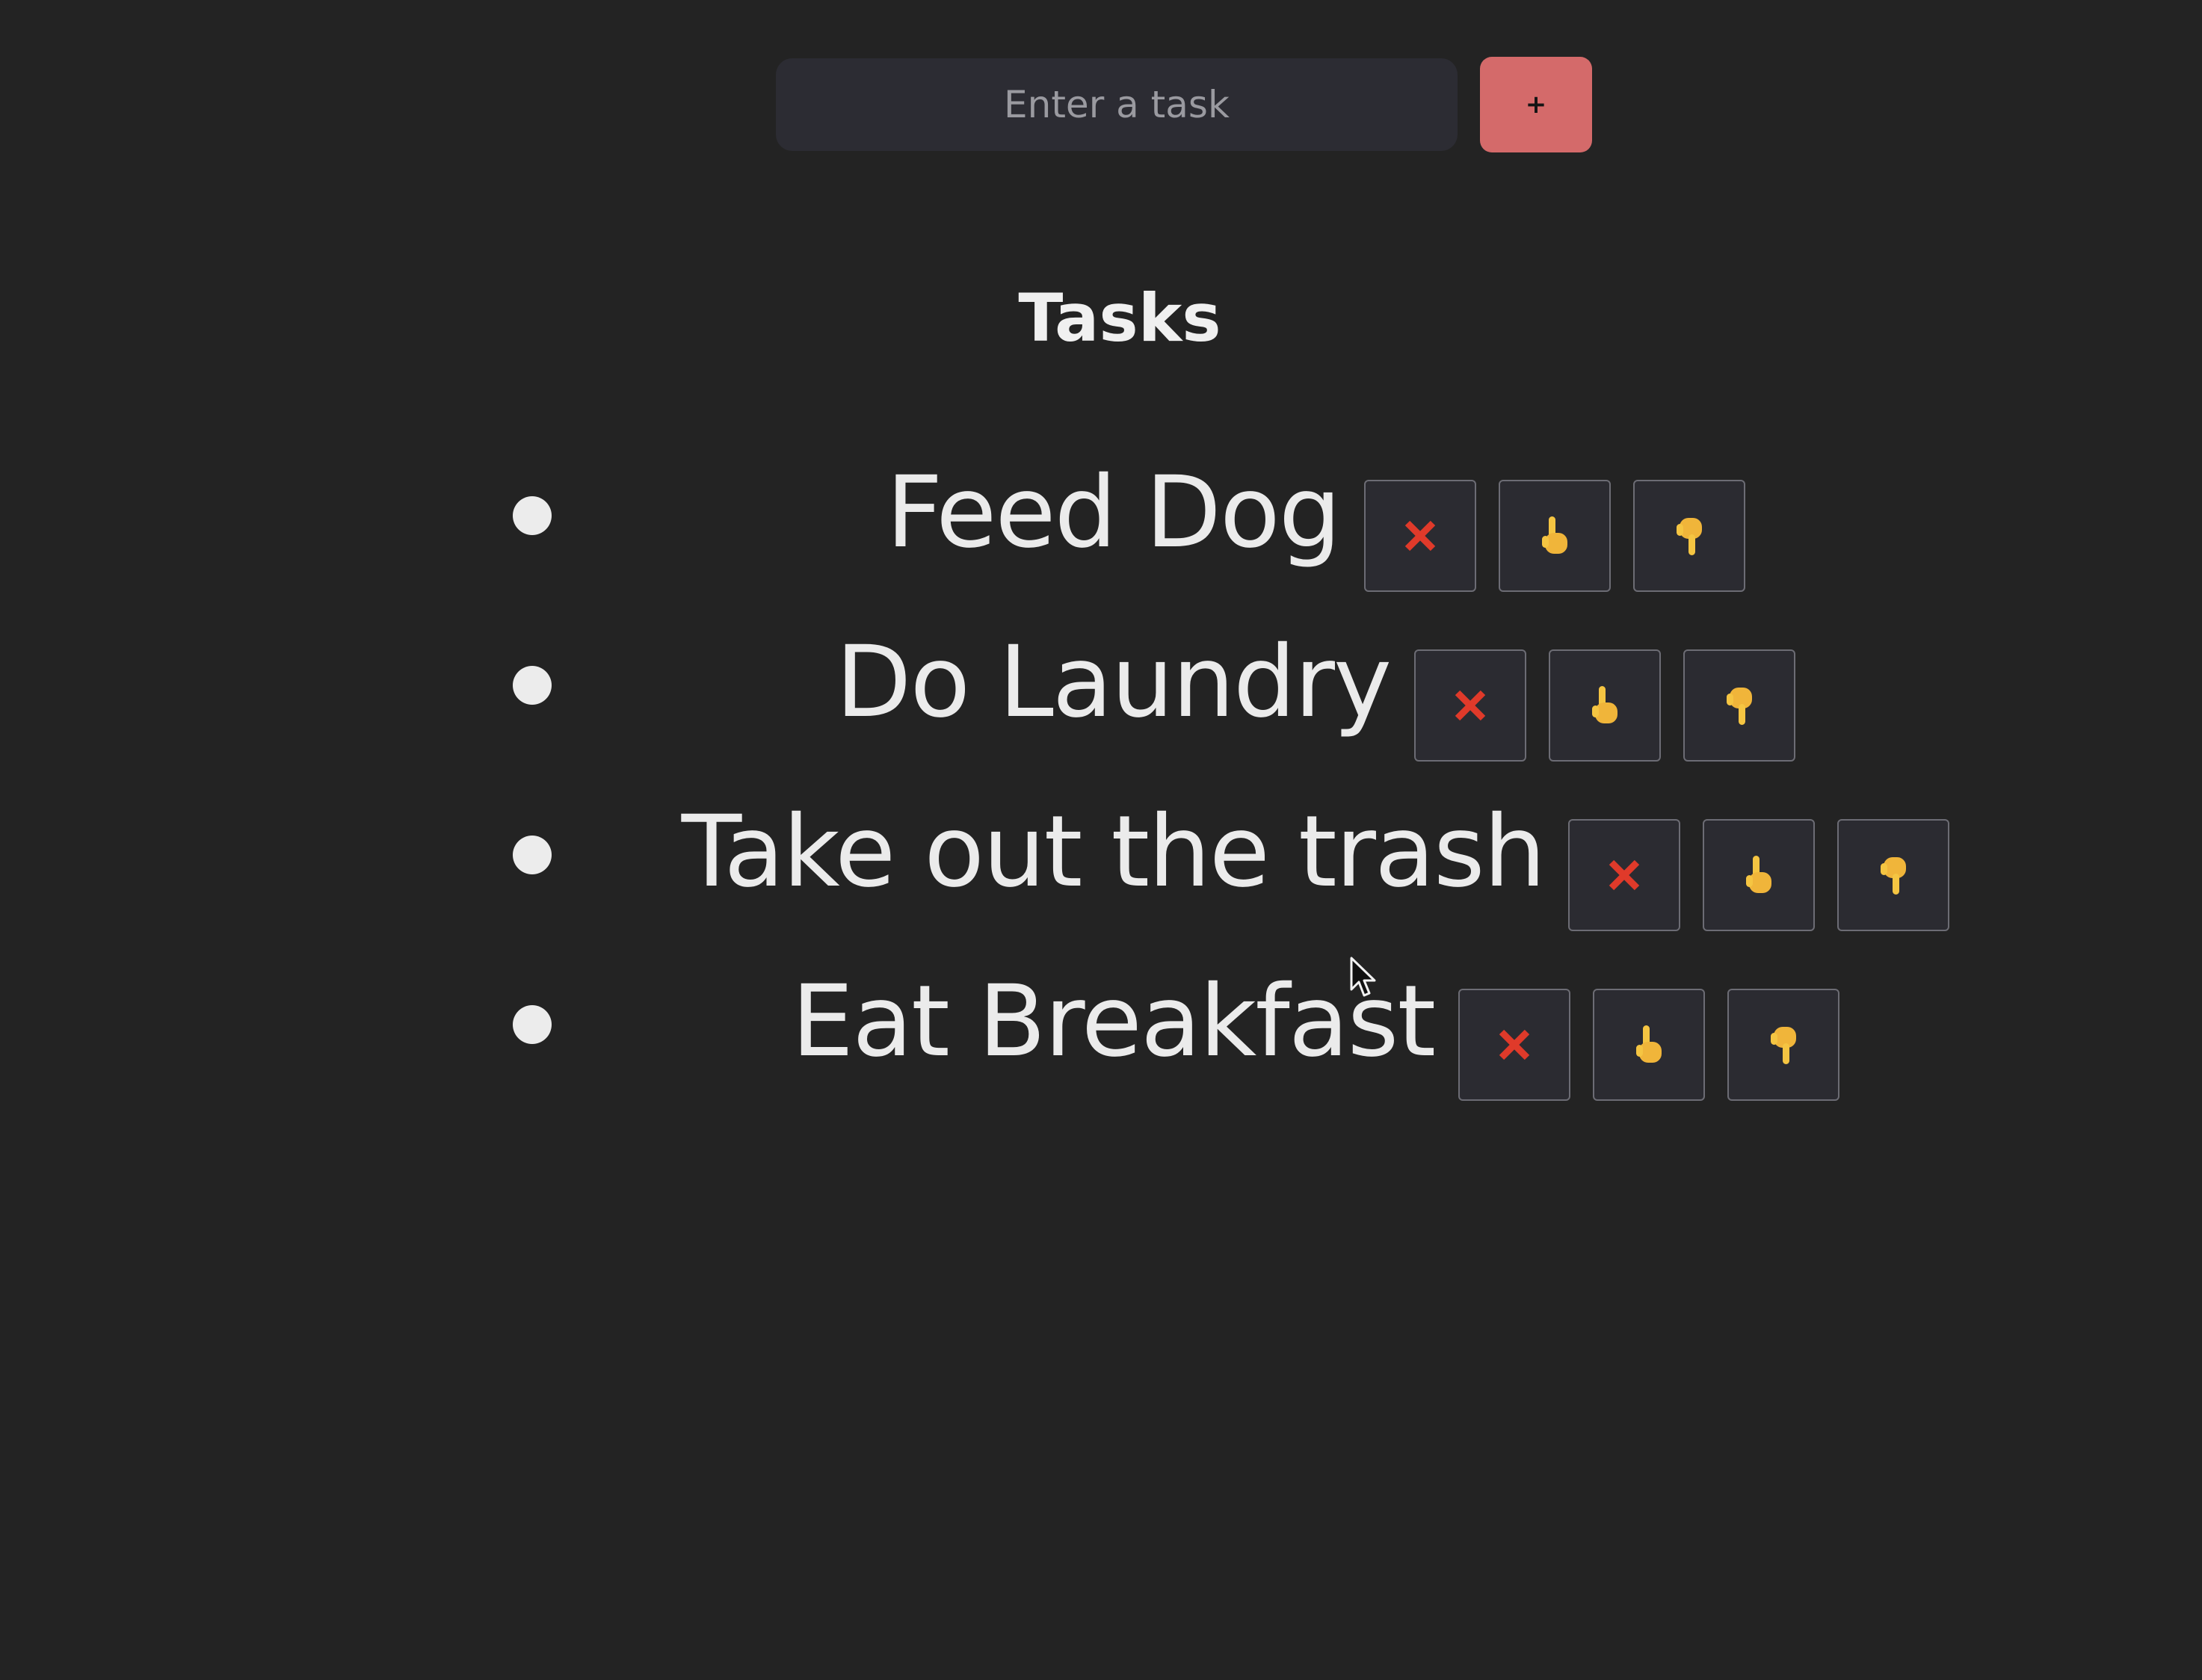 The width and height of the screenshot is (2202, 1680). I want to click on add-task-button: +, so click(1536, 104).